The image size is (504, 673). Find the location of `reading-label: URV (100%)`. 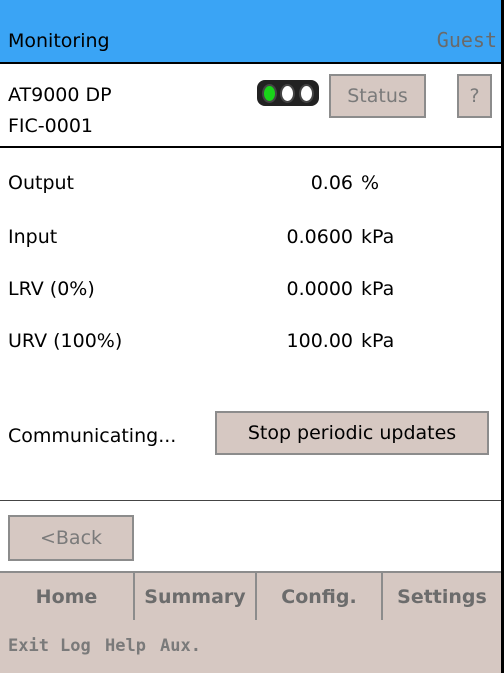

reading-label: URV (100%) is located at coordinates (65, 341).